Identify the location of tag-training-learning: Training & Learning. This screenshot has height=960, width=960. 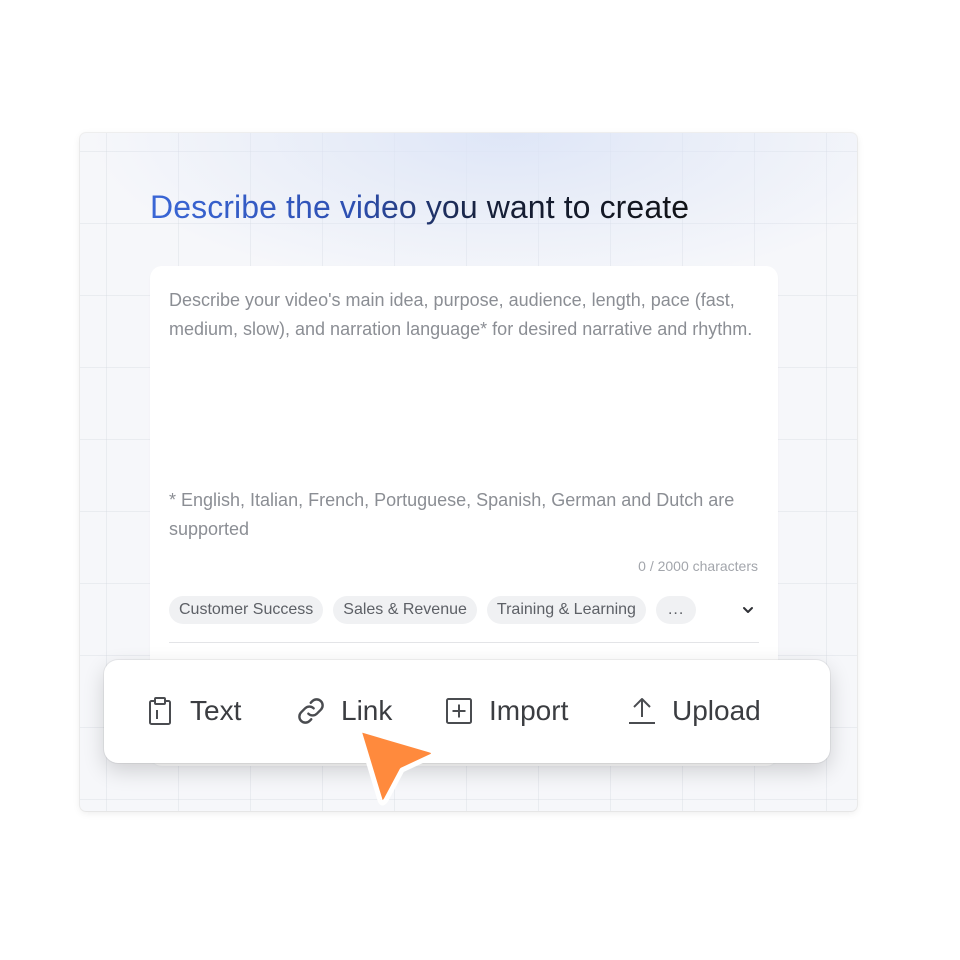
(566, 610).